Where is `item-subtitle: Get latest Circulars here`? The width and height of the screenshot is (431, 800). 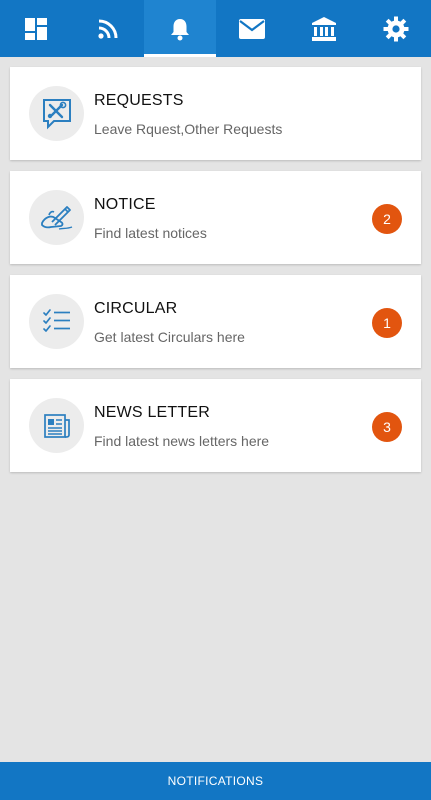 item-subtitle: Get latest Circulars here is located at coordinates (169, 337).